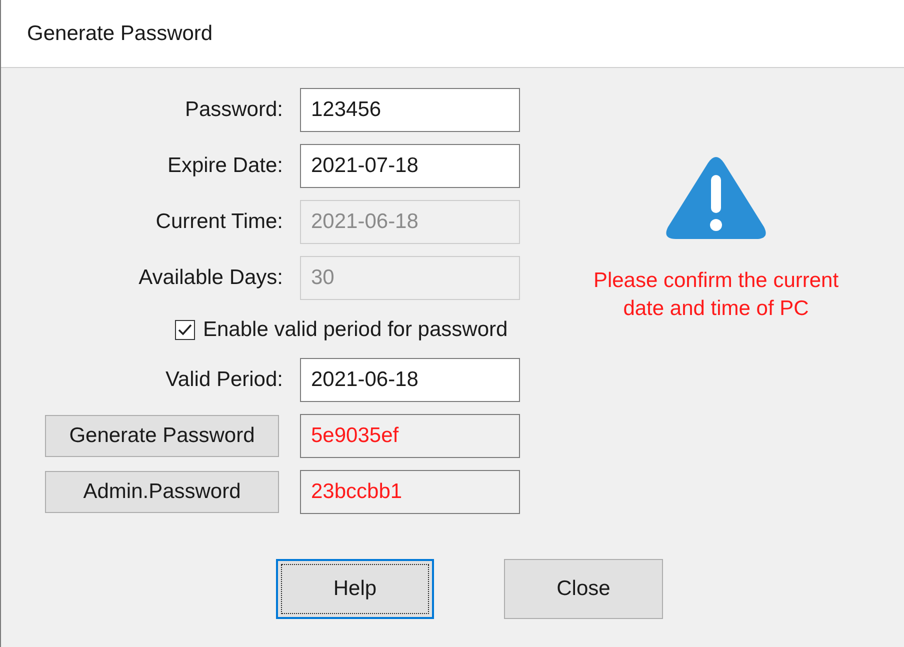 Image resolution: width=904 pixels, height=647 pixels. Describe the element at coordinates (355, 589) in the screenshot. I see `dialog-button: Help` at that location.